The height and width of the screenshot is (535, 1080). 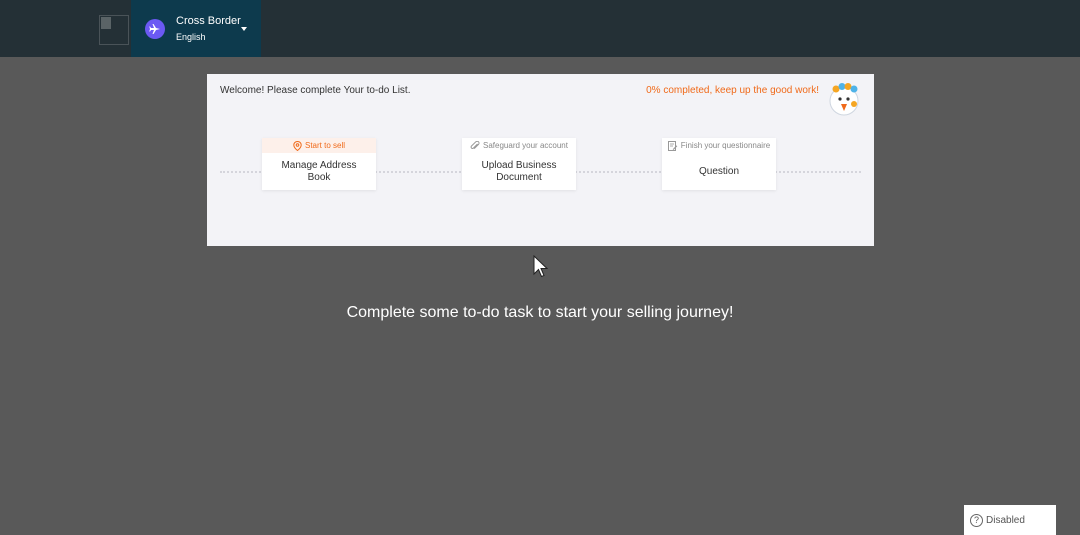 I want to click on step-header-label: Finish your questionnaire, so click(x=725, y=145).